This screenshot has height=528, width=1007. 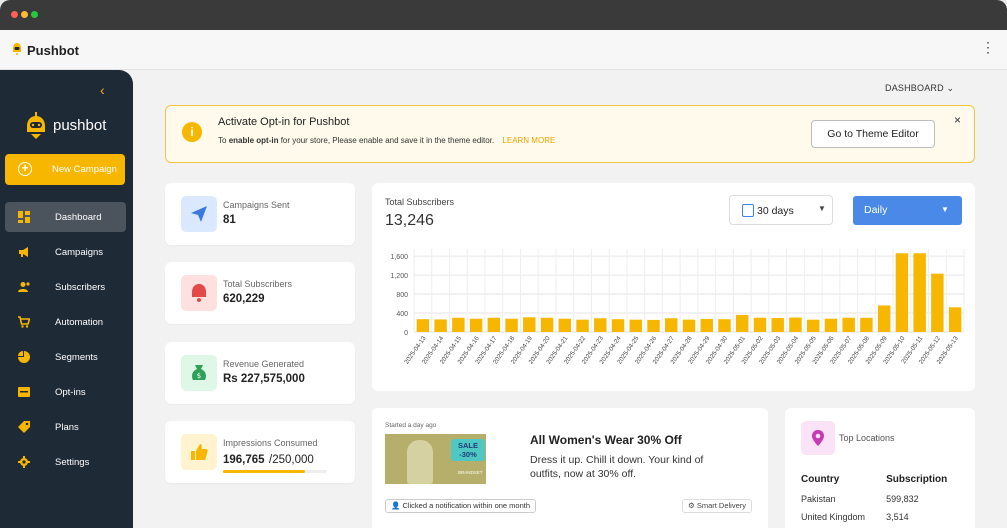 I want to click on sidebar-item-campaigns: Campaigns, so click(x=65, y=252).